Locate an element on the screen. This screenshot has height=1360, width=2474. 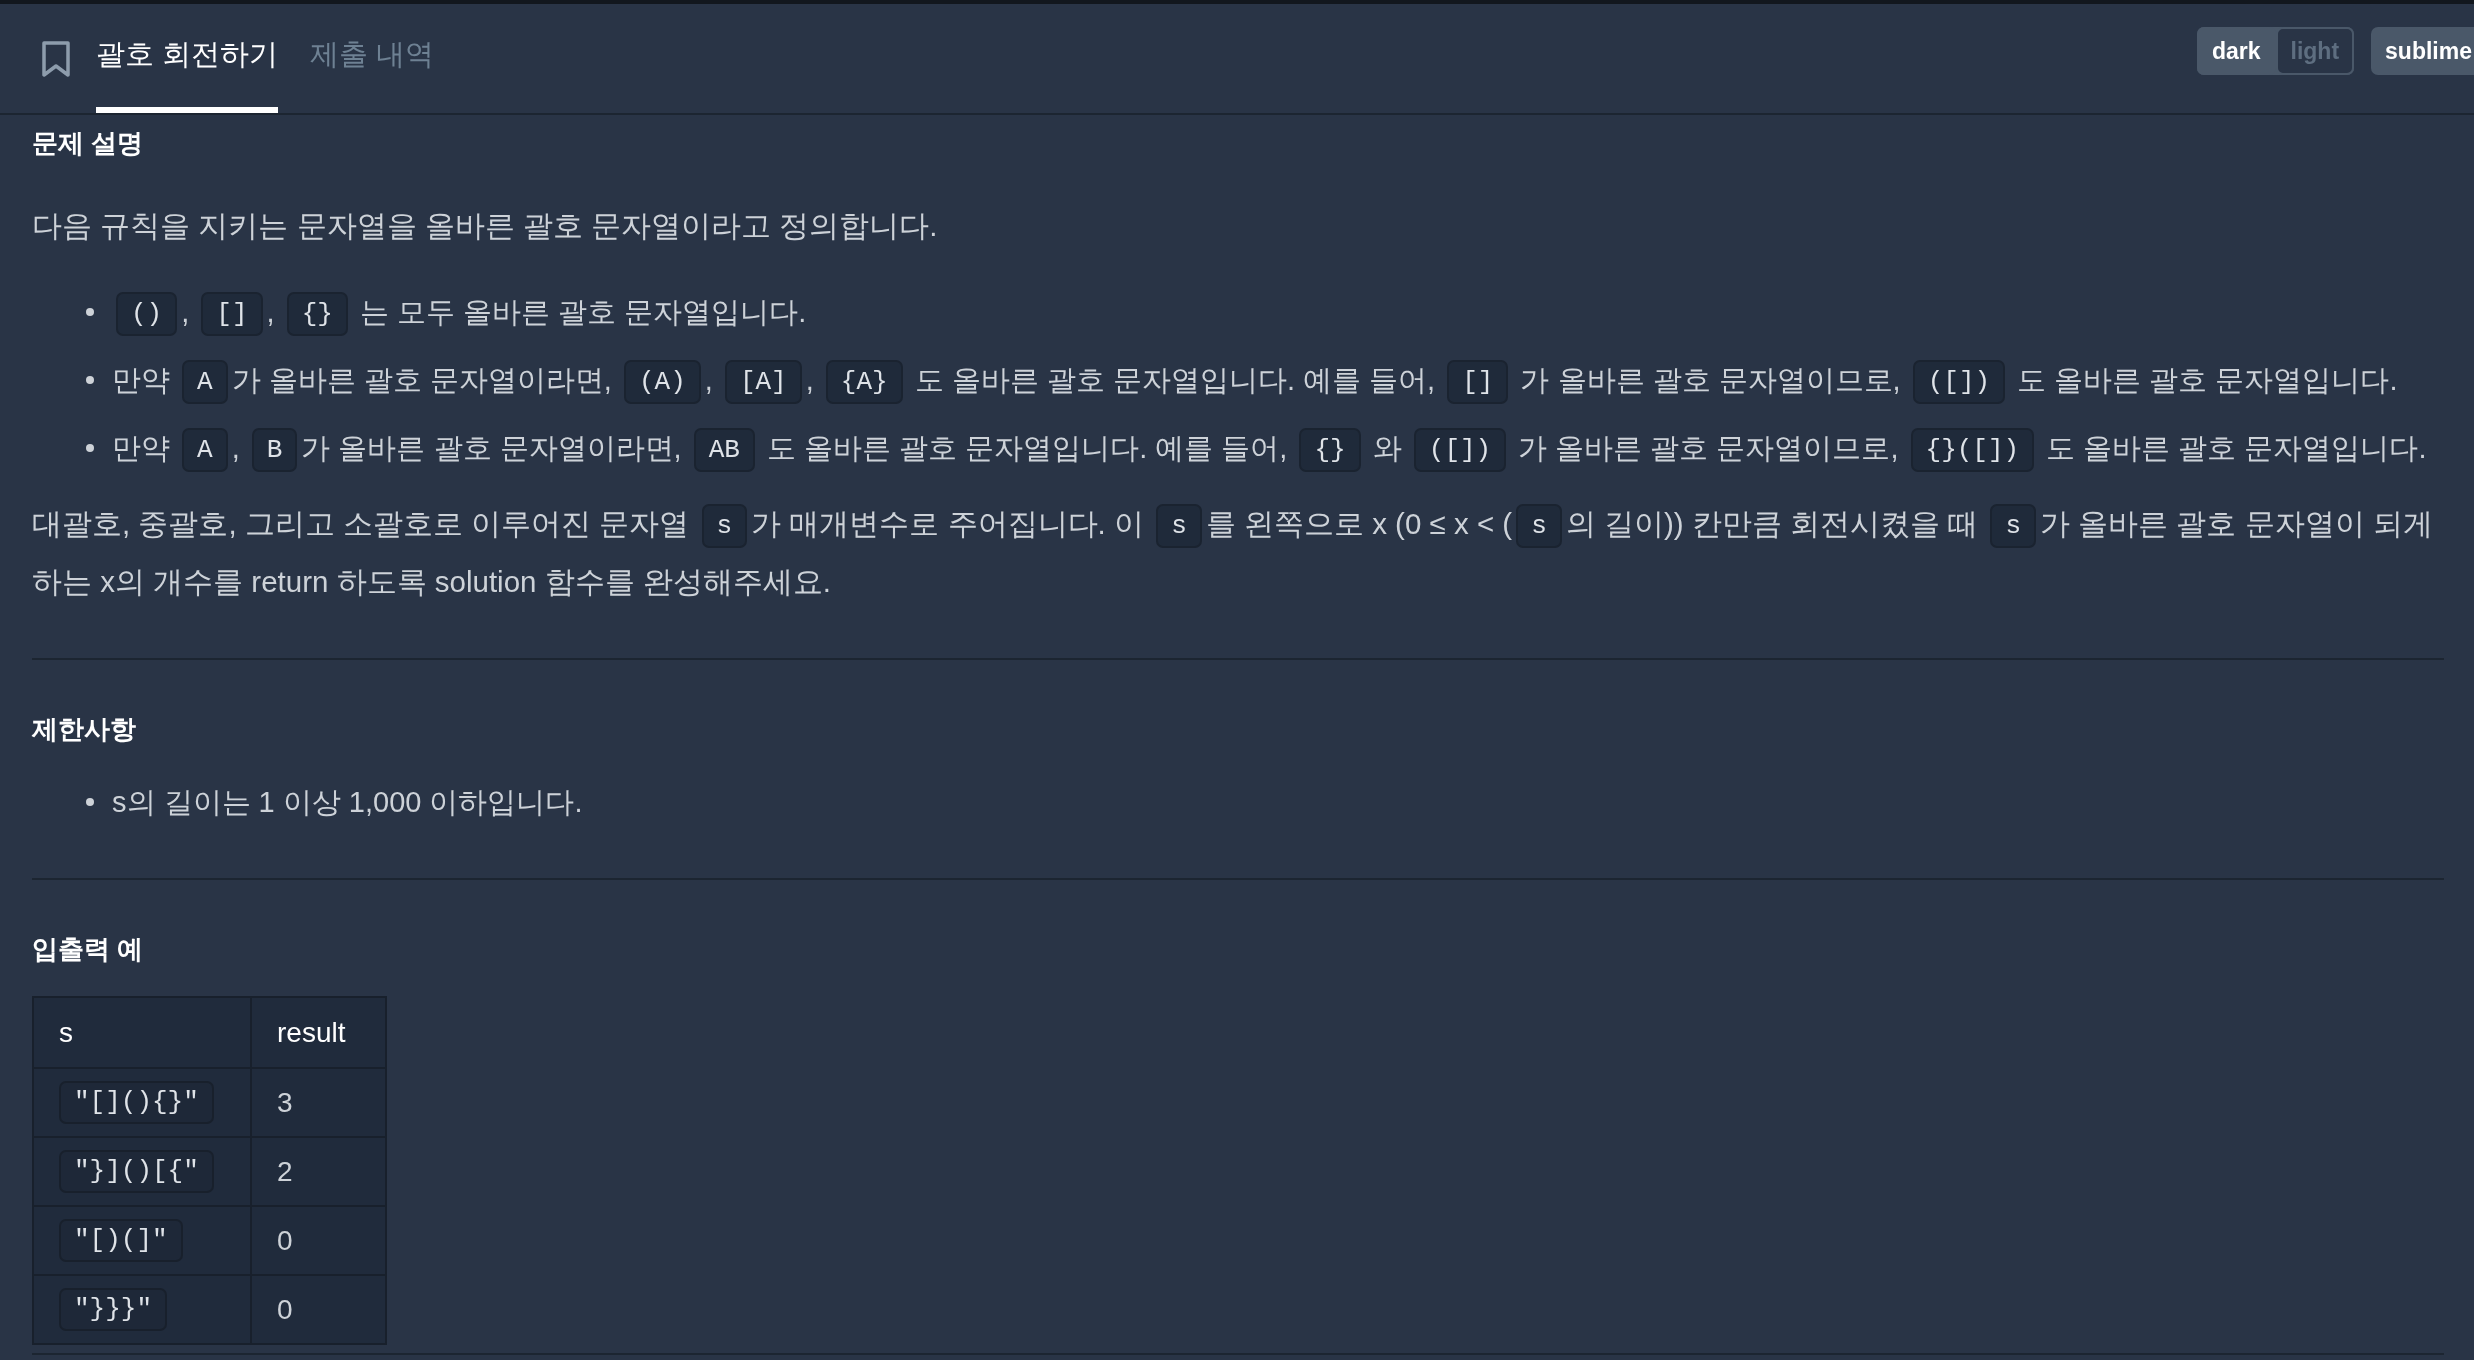
list-item-text: 만약 A , B 가 올바른 괄호 문자열이라면, AB 도 올바른 괄호 문자열입니다. 예를 들어, {} 와 ([]) 가 올바른 괄호 문자열이므로, {}([]) 도 올바른 괄호 문자열입니다. is located at coordinates (1269, 448).